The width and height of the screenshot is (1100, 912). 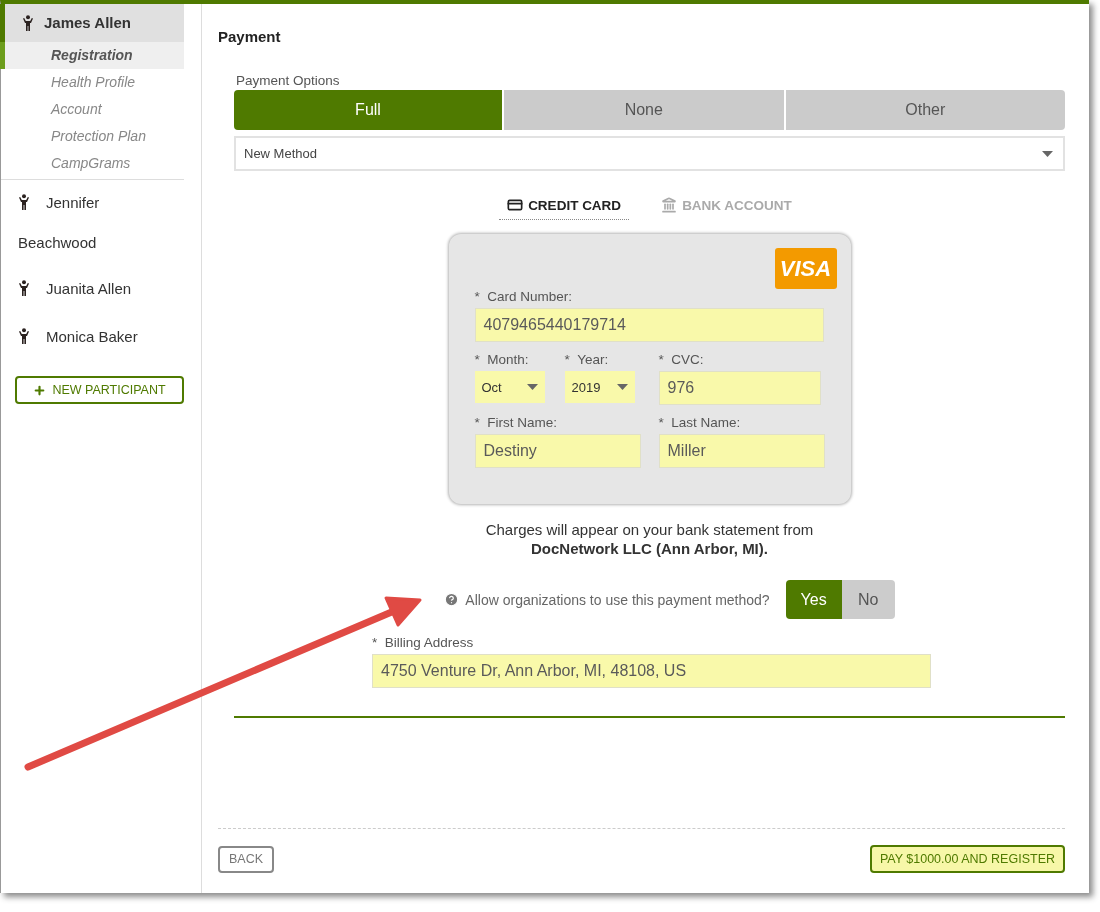 What do you see at coordinates (564, 208) in the screenshot?
I see `method-tab: CREDIT CARD` at bounding box center [564, 208].